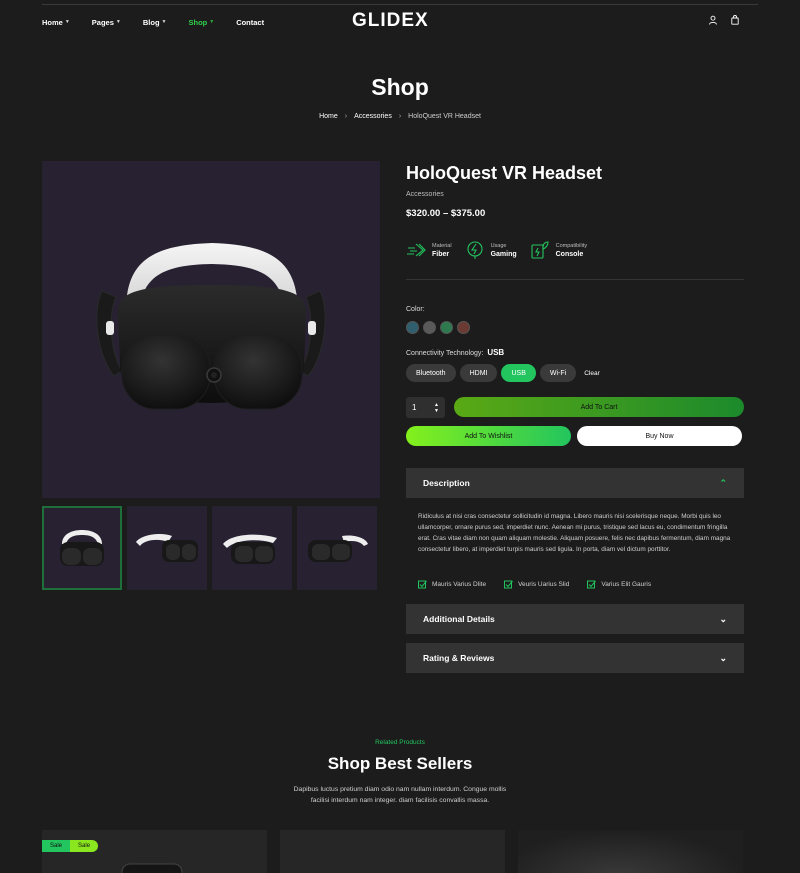  I want to click on stepper-arrows: ▲ ▼, so click(436, 408).